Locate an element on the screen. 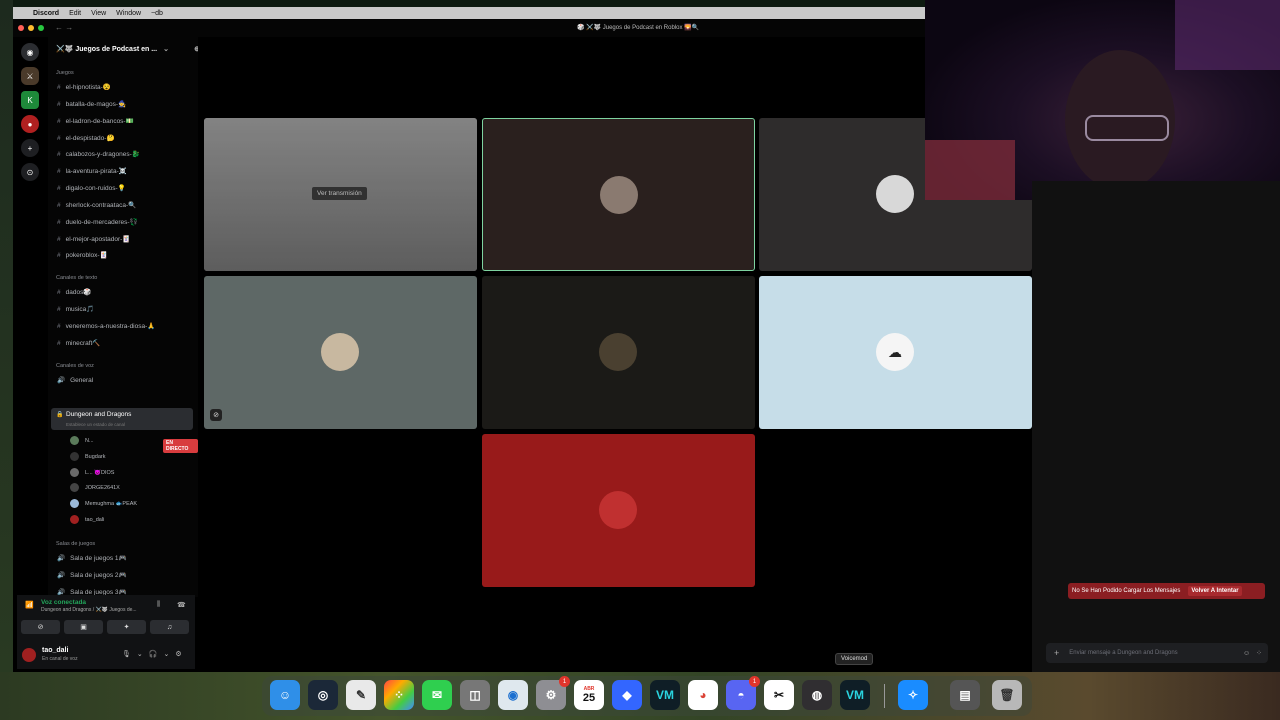  stream-tile: Ver transmisión is located at coordinates (340, 194).